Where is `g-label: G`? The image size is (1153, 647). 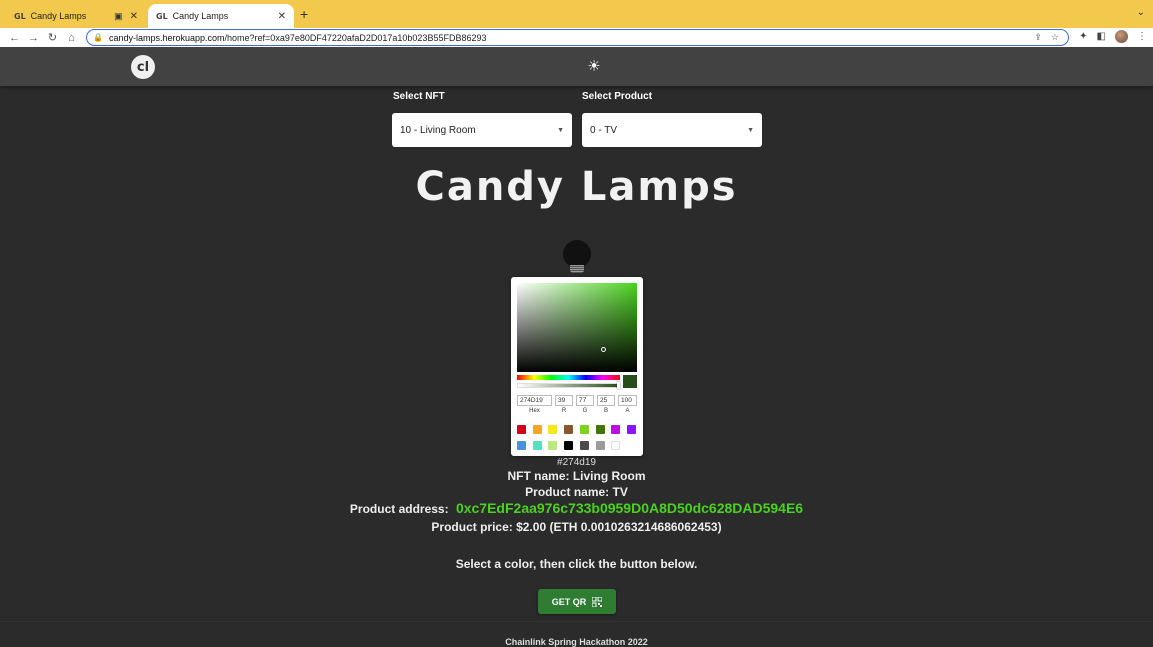
g-label: G is located at coordinates (585, 411).